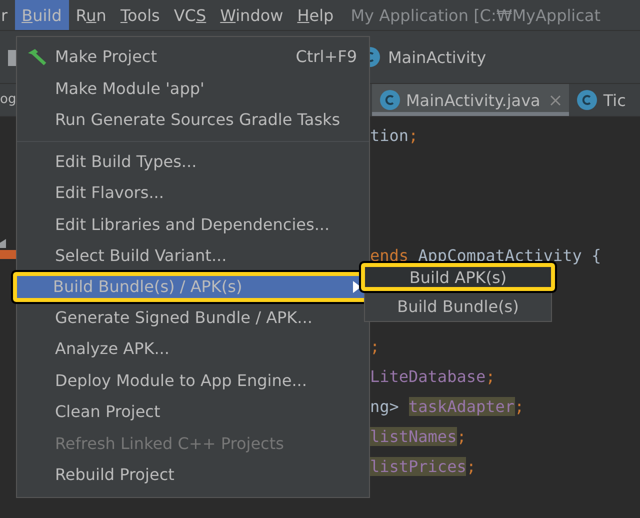  I want to click on code-token: LiteDatabase, so click(428, 376).